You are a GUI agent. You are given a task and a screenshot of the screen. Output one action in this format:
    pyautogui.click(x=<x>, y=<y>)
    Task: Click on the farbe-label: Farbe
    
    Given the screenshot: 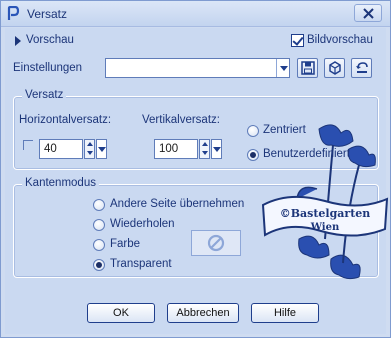 What is the action you would take?
    pyautogui.click(x=125, y=244)
    